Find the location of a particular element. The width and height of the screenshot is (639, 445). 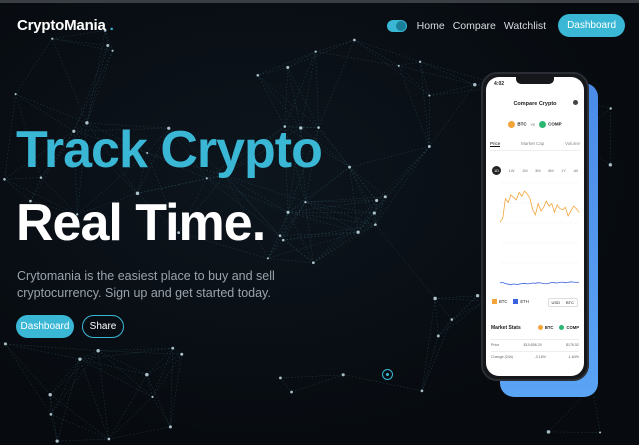

hero-title-line2: Real Time. is located at coordinates (141, 223).